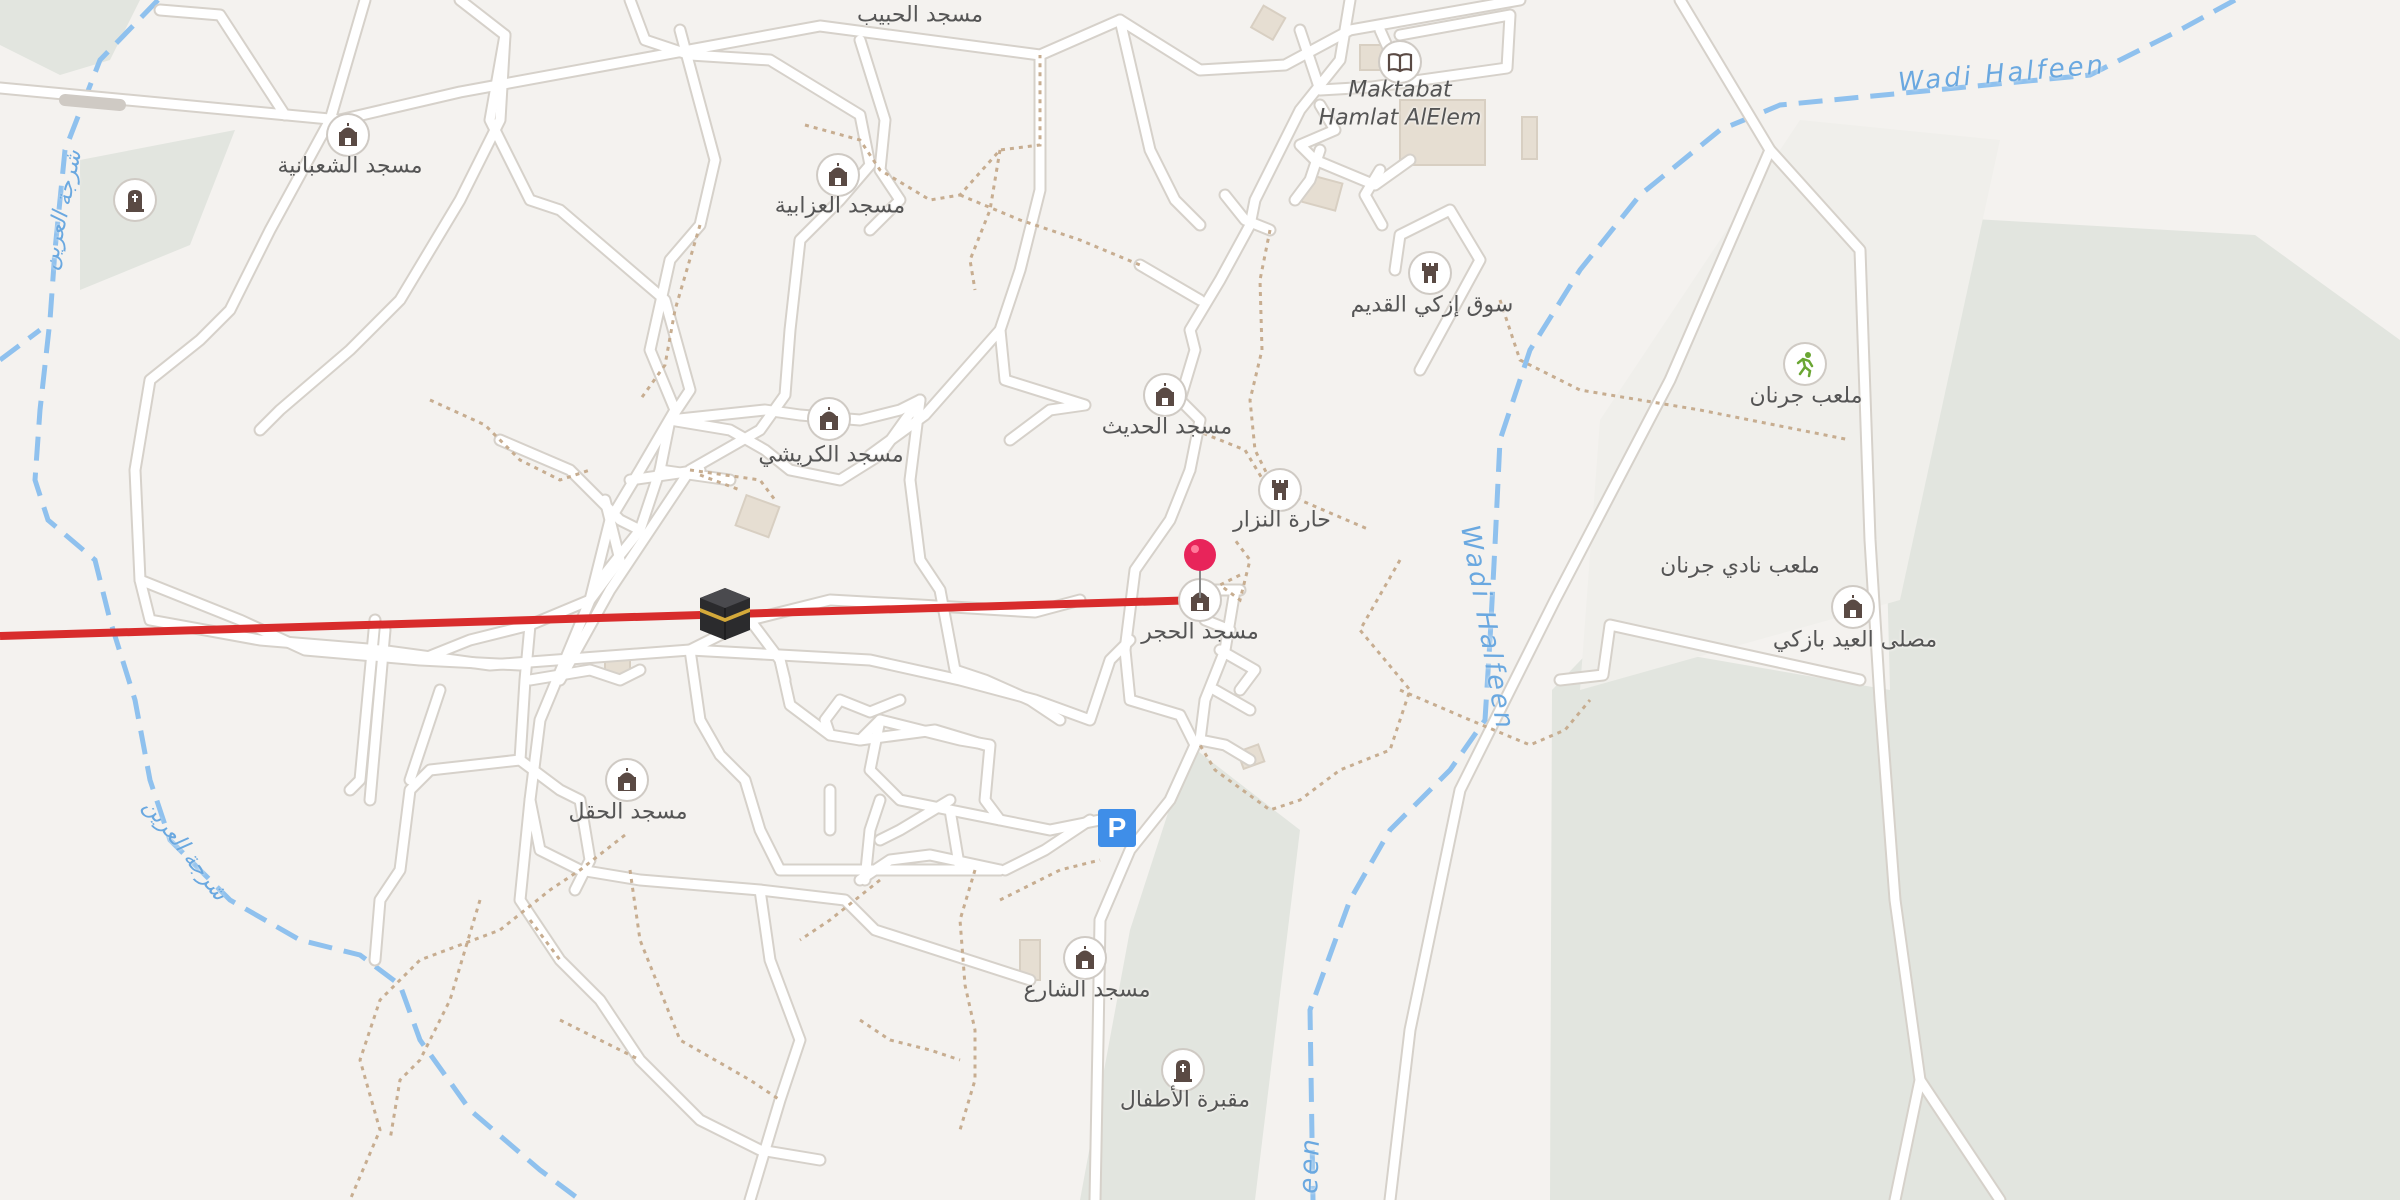 The image size is (2400, 1200). I want to click on library-label-line2: Hamlat AlElem, so click(1400, 117).